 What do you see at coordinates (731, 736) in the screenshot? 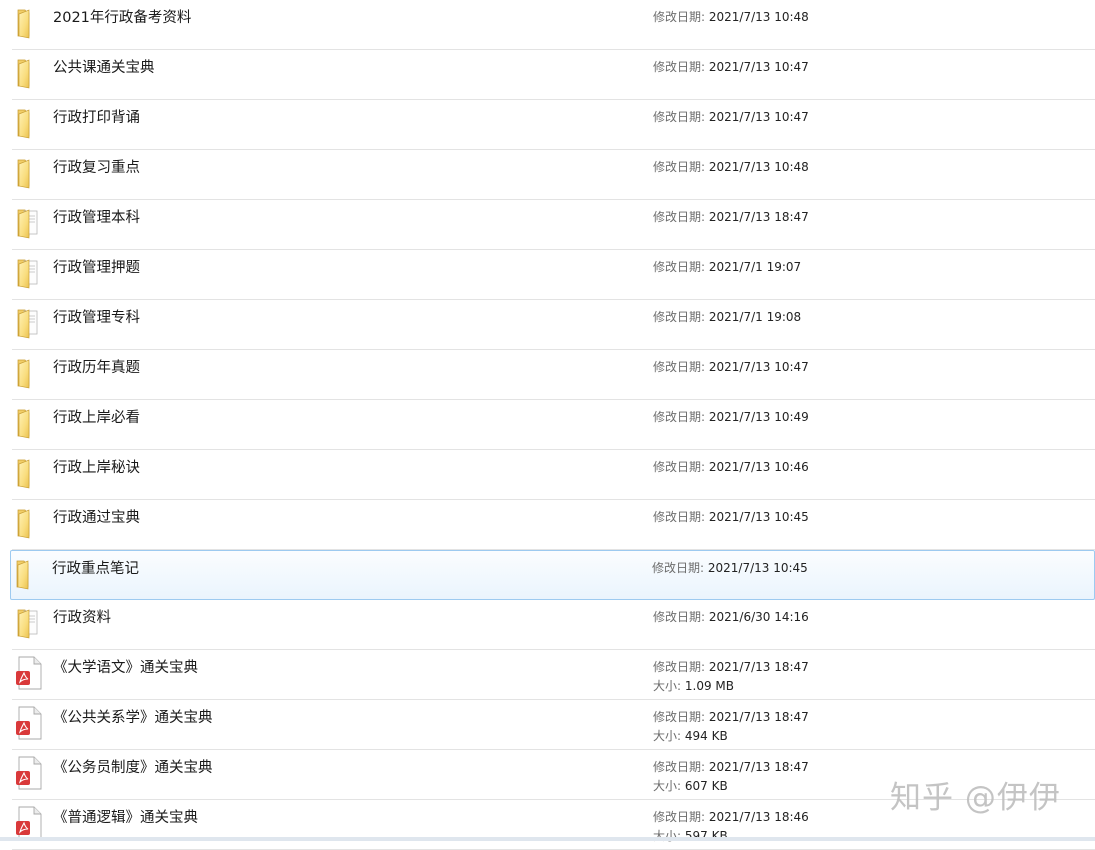
I see `size-line: 大小: 494 KB` at bounding box center [731, 736].